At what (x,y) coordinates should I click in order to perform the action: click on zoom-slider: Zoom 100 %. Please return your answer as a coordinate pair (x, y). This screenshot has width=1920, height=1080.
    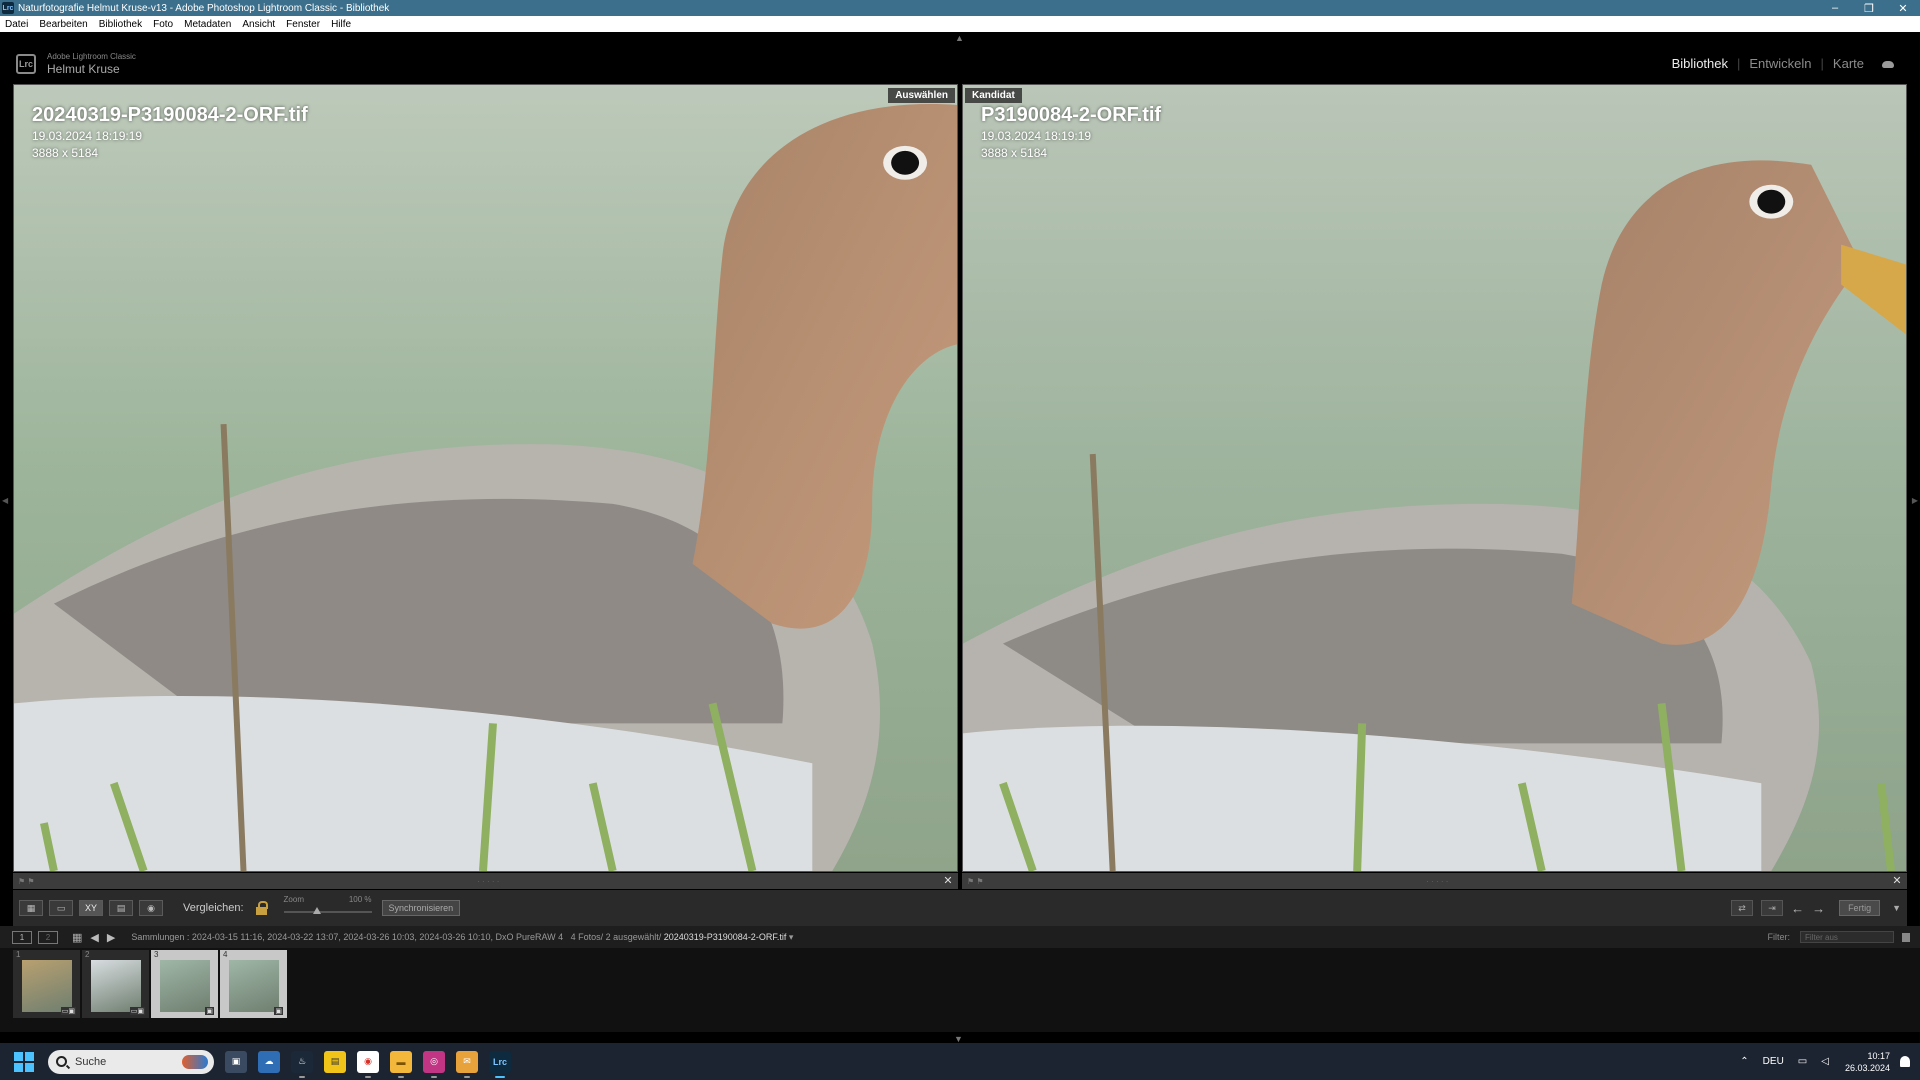
    Looking at the image, I should click on (327, 908).